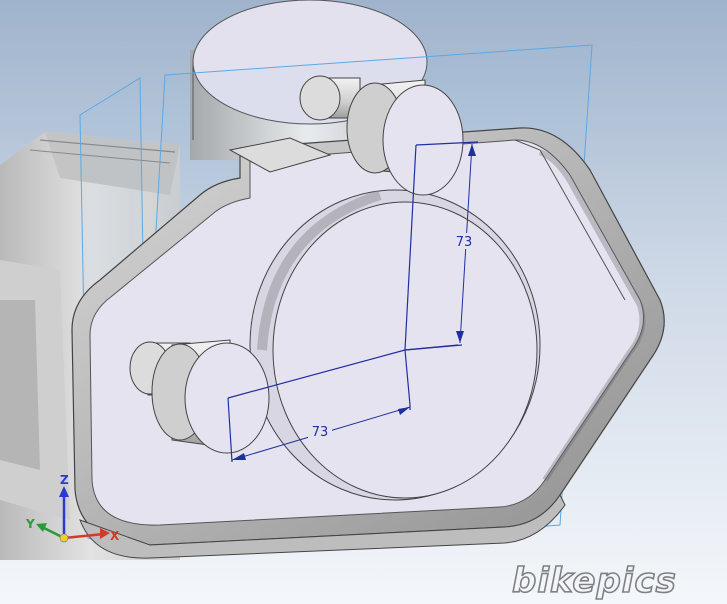 This screenshot has height=604, width=727. What do you see at coordinates (64, 538) in the screenshot?
I see `origin-point` at bounding box center [64, 538].